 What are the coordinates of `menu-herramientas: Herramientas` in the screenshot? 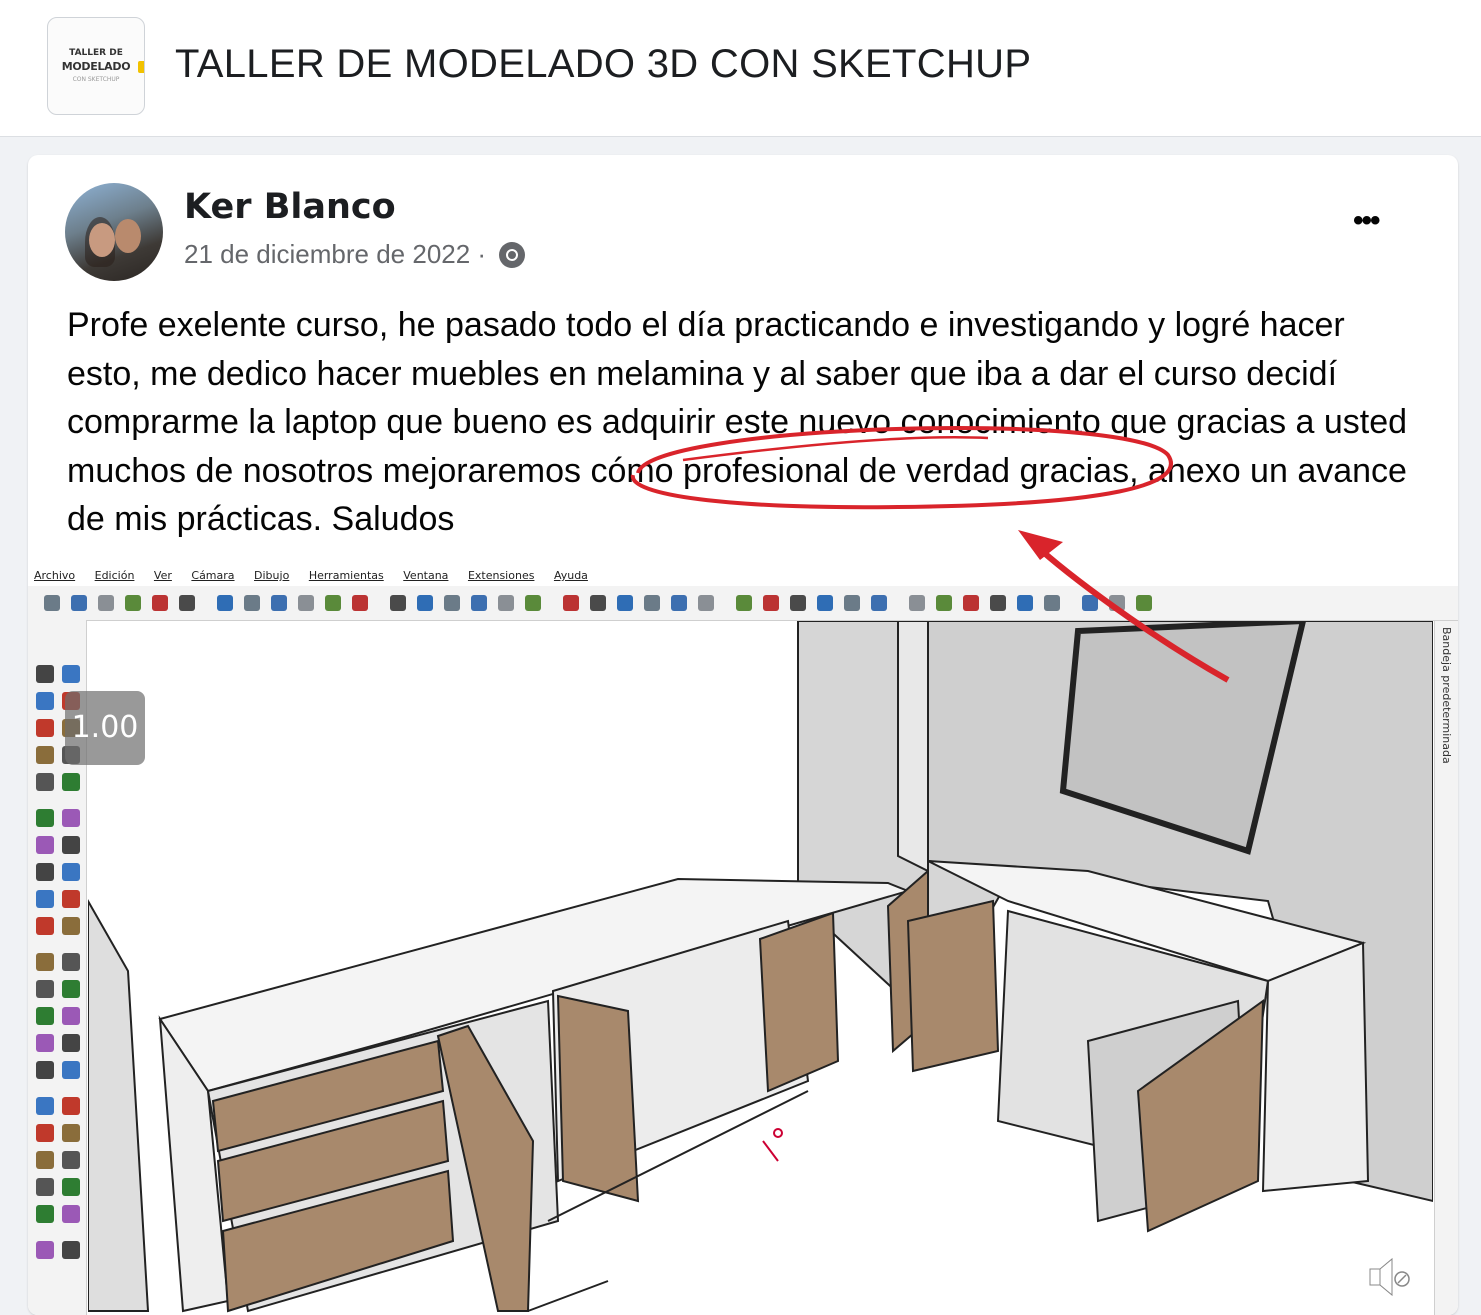 It's located at (346, 575).